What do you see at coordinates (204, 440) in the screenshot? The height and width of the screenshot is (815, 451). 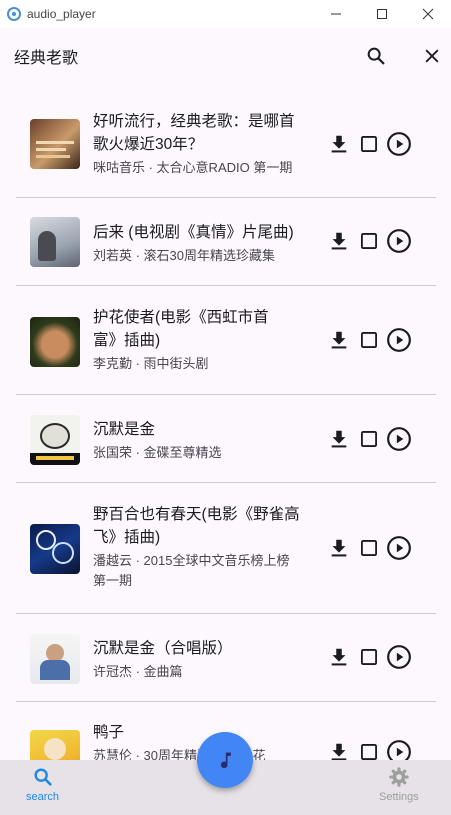 I see `song-text: 沉默是金 张国荣 · 金碟至尊精选` at bounding box center [204, 440].